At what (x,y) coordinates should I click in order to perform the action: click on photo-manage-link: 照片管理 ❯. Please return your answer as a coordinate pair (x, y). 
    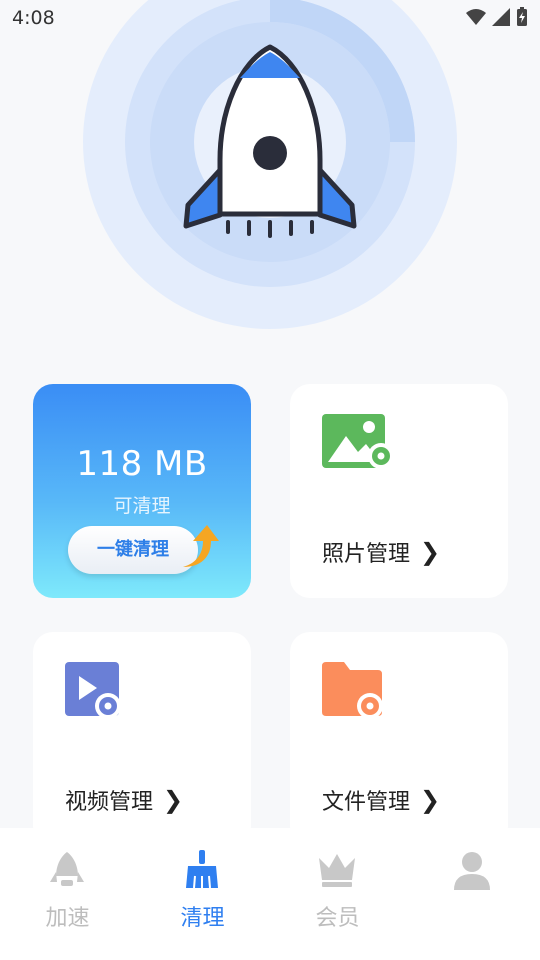
    Looking at the image, I should click on (381, 552).